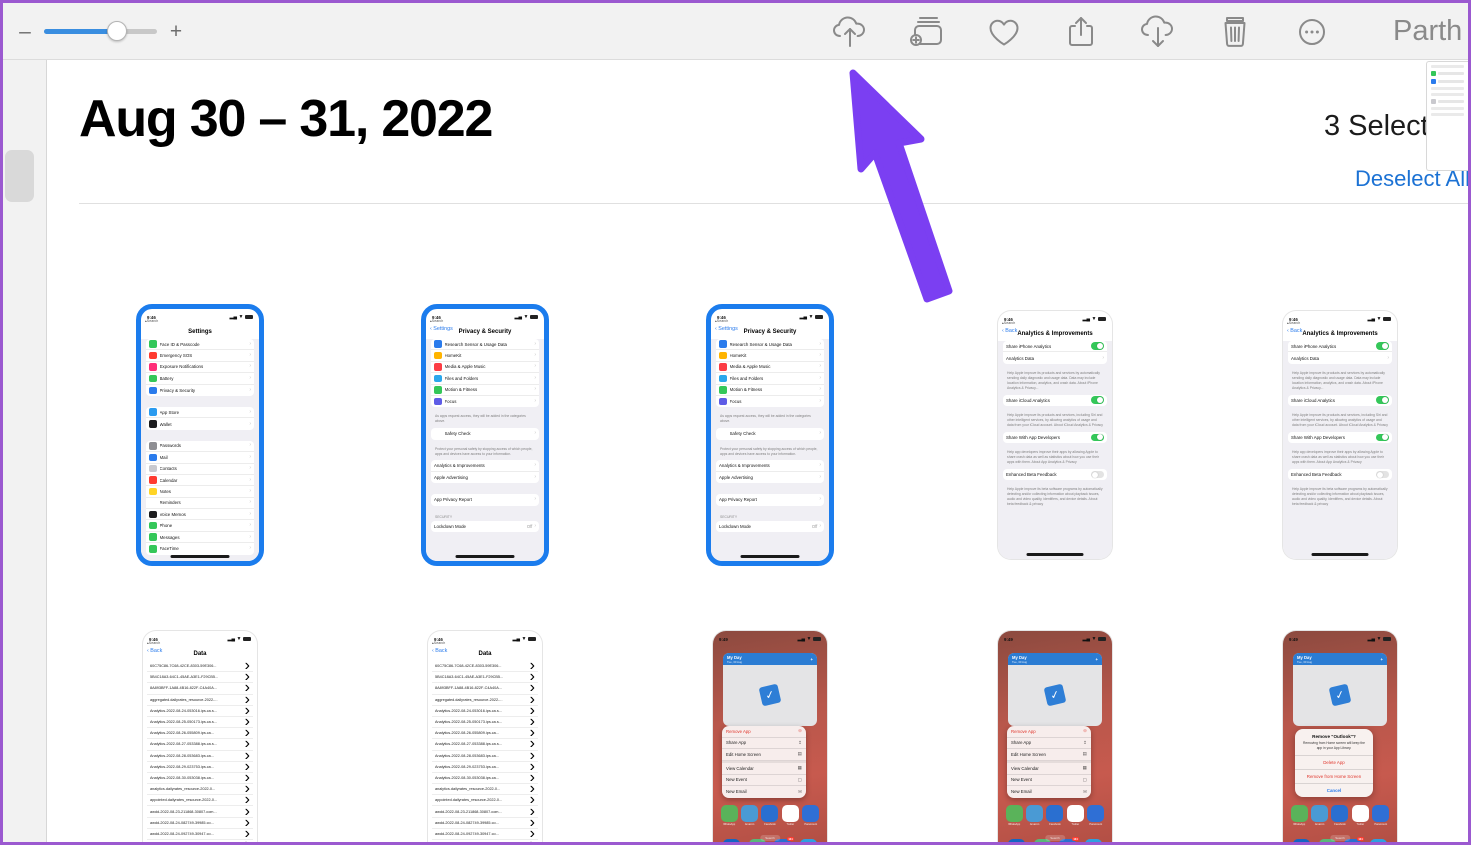  I want to click on data-list-row: awdd-2022-08-24-182303-30943.com...›, so click(485, 839).